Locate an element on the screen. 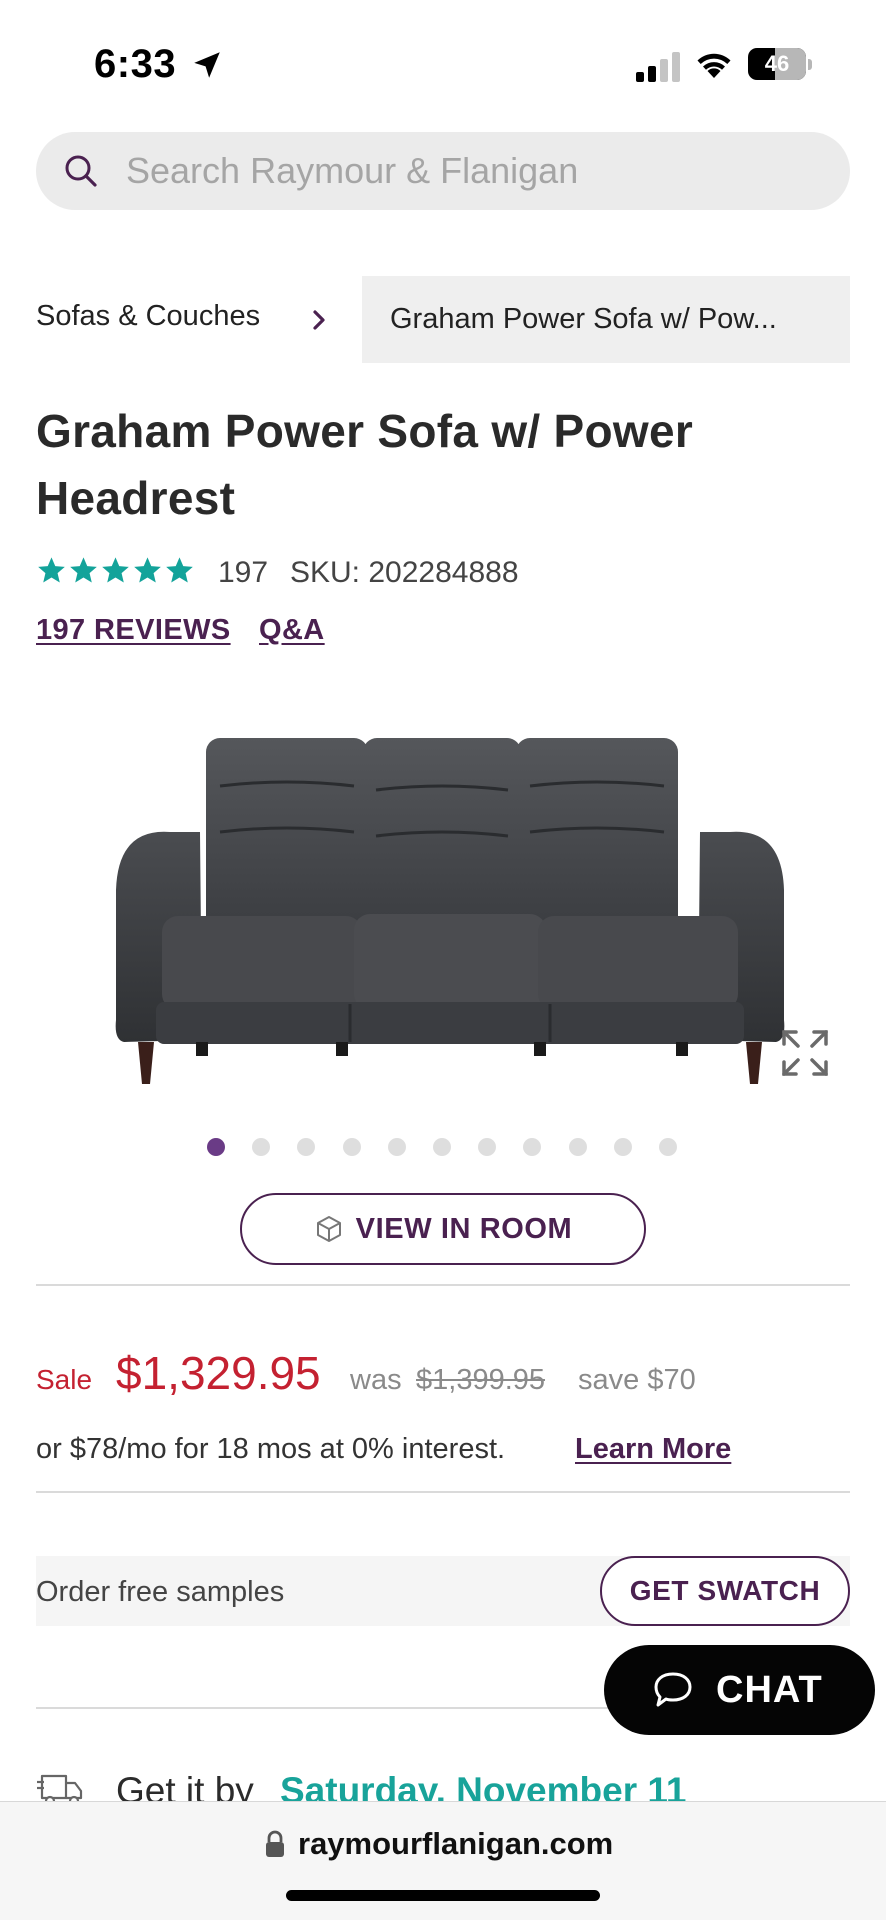 This screenshot has height=1920, width=886. chat-button: CHAT is located at coordinates (739, 1690).